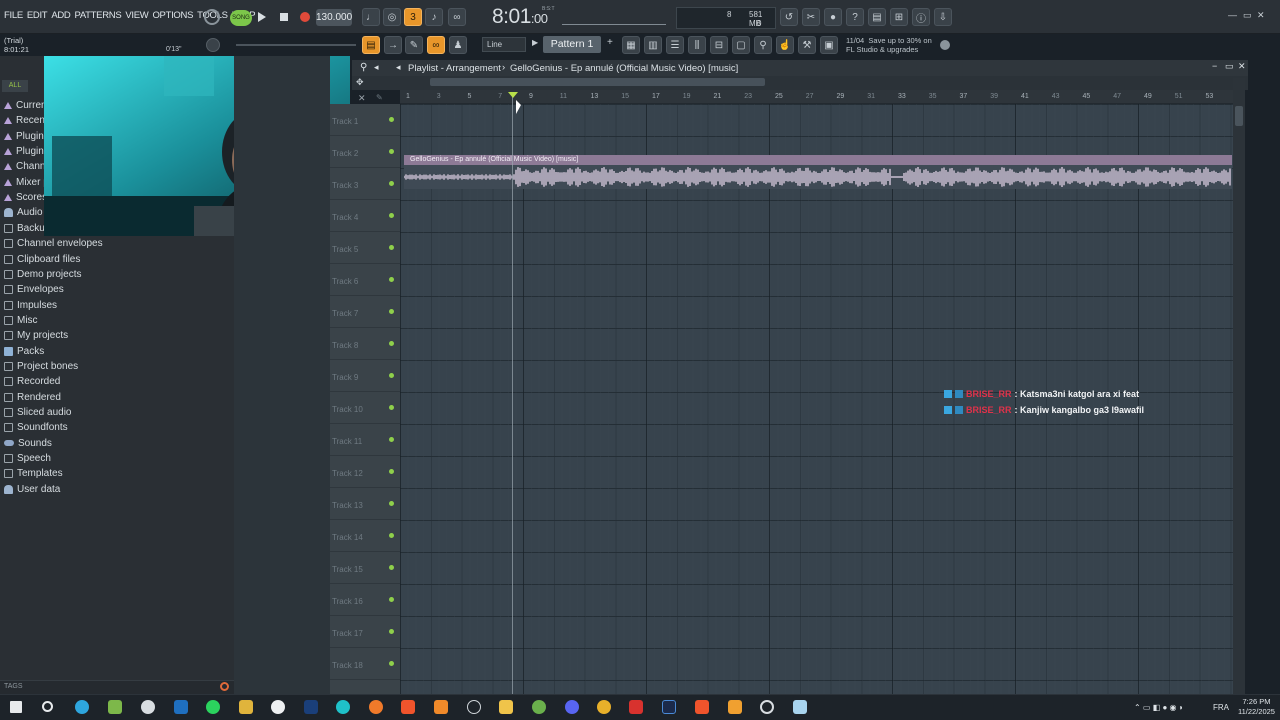 Image resolution: width=1280 pixels, height=720 pixels. Describe the element at coordinates (172, 15) in the screenshot. I see `menu-options: OPTIONS` at that location.